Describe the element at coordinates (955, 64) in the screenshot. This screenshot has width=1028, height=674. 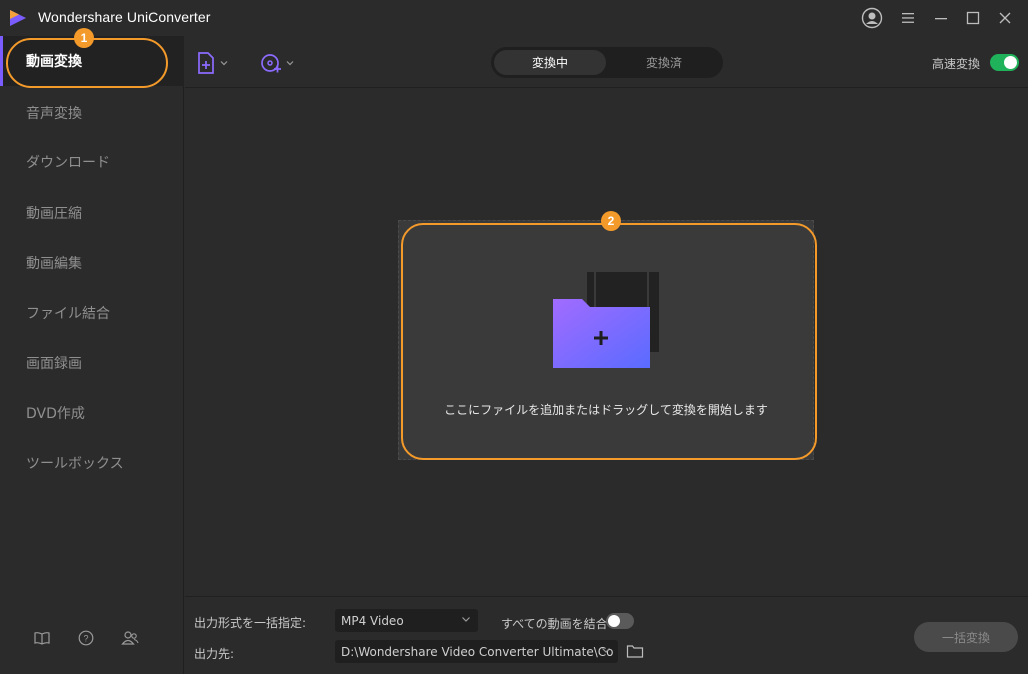
I see `fast-convert-label: 高速変換` at that location.